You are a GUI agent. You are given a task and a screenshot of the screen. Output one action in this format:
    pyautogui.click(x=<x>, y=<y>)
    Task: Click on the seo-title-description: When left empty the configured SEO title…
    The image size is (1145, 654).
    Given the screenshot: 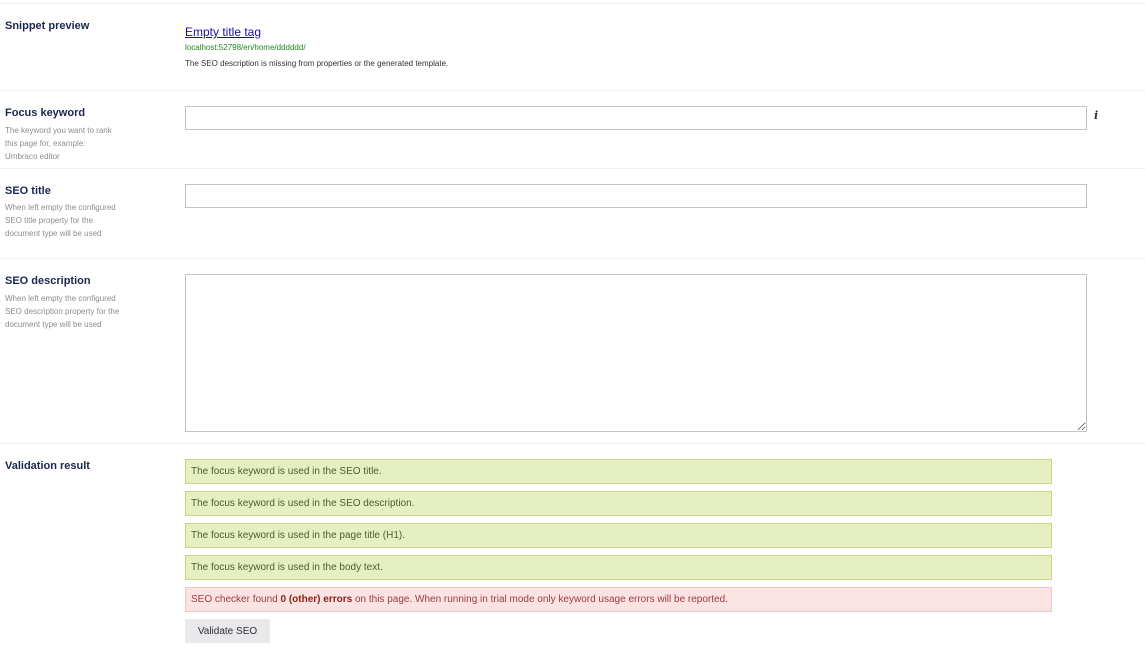 What is the action you would take?
    pyautogui.click(x=60, y=220)
    